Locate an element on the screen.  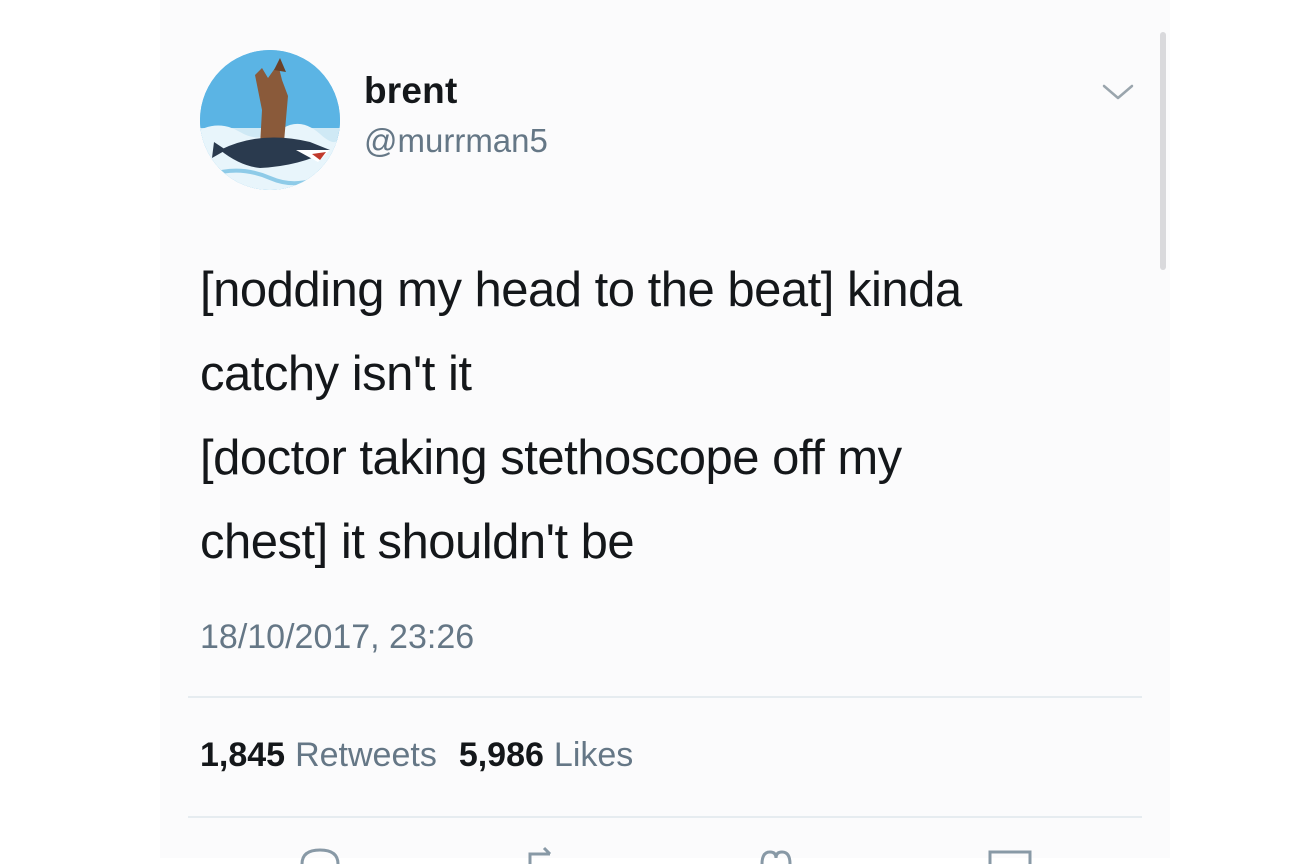
likes-label: Likes is located at coordinates (593, 755).